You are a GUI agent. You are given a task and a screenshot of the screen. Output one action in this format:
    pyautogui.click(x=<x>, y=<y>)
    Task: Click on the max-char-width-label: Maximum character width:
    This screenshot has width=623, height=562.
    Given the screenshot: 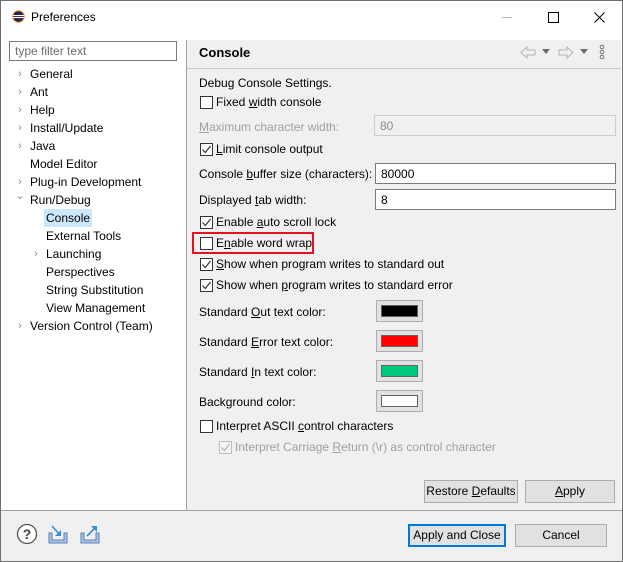 What is the action you would take?
    pyautogui.click(x=269, y=127)
    